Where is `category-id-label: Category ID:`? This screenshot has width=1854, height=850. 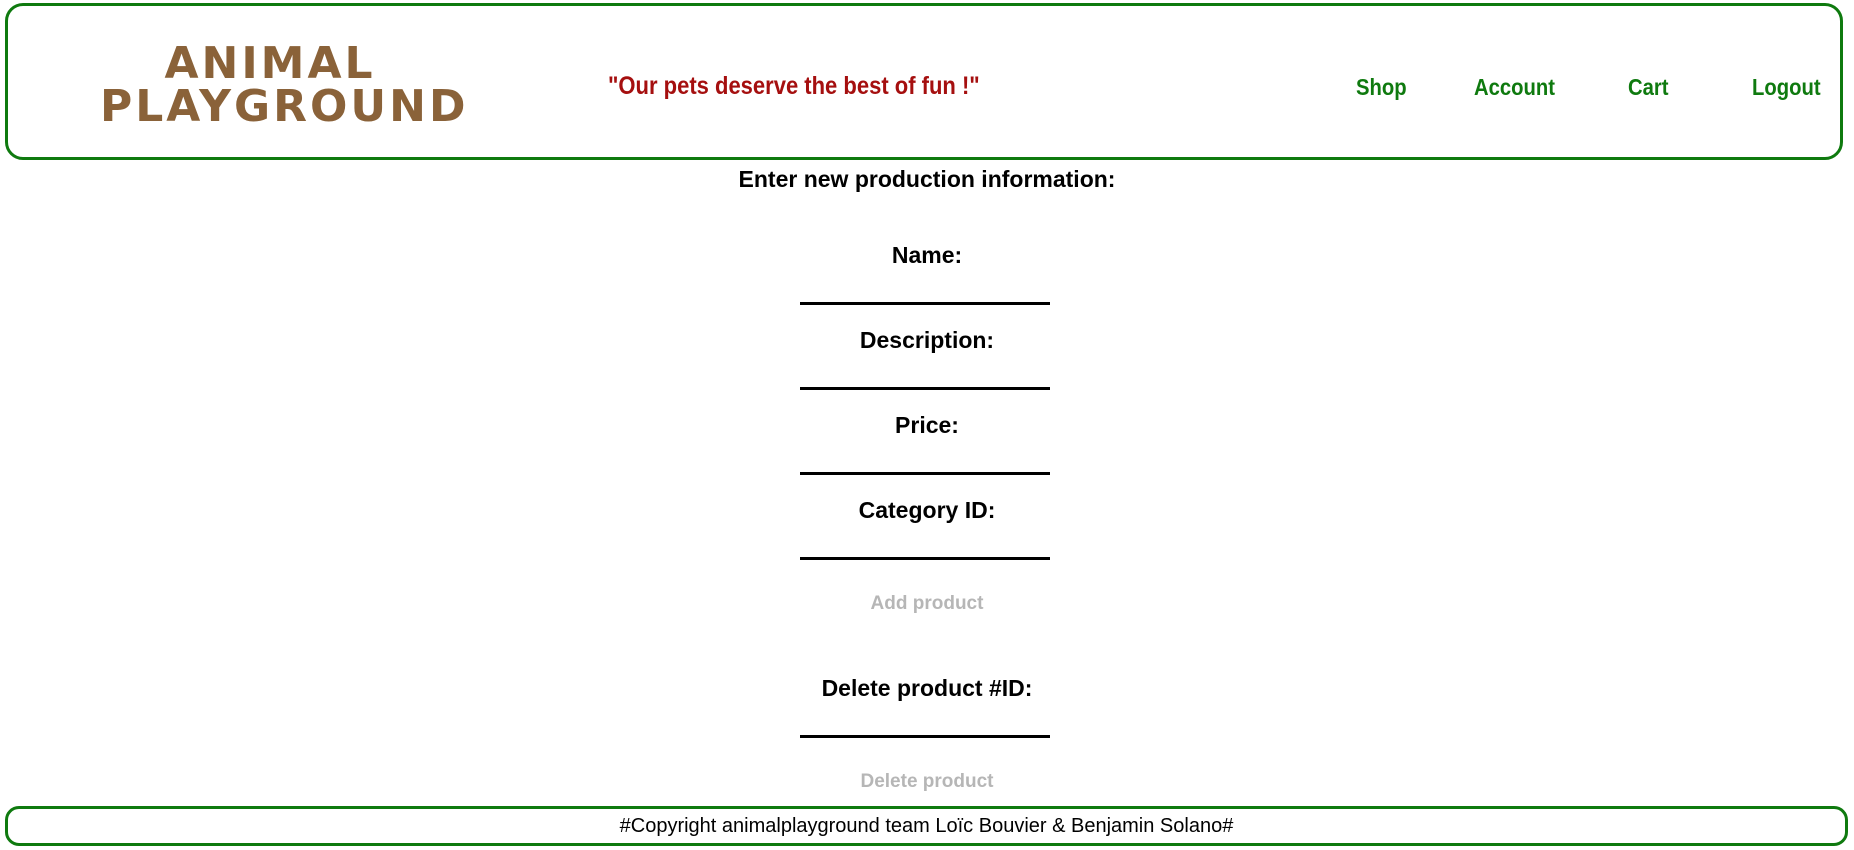 category-id-label: Category ID: is located at coordinates (927, 510).